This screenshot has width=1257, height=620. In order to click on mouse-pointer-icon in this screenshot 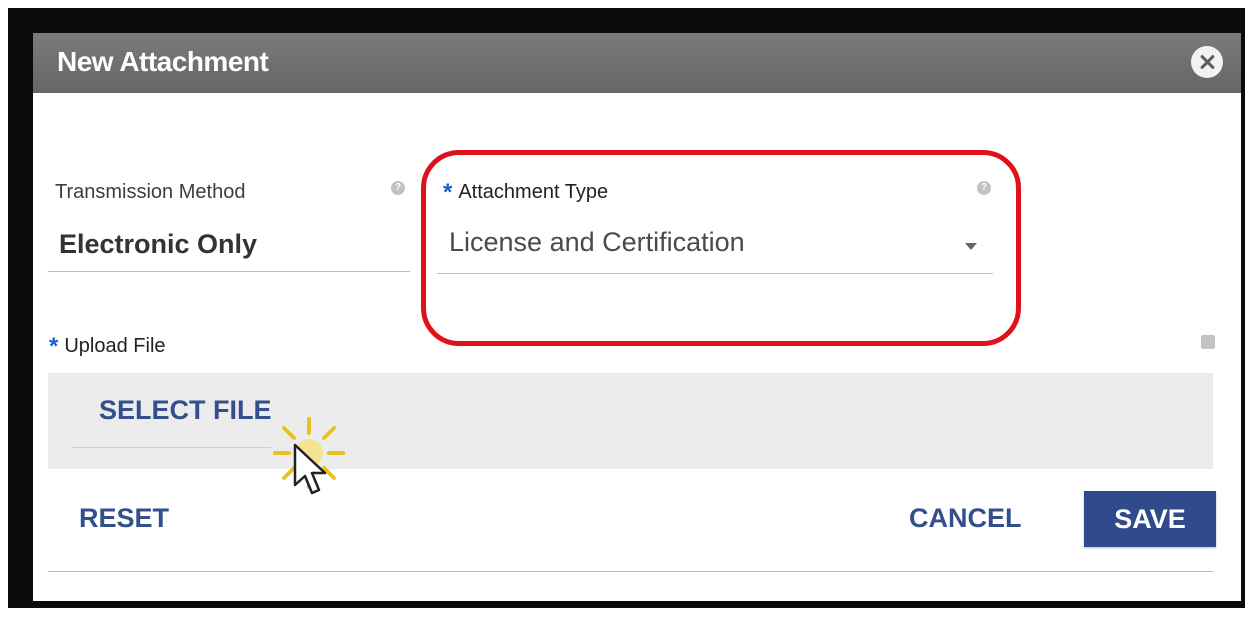, I will do `click(310, 469)`.